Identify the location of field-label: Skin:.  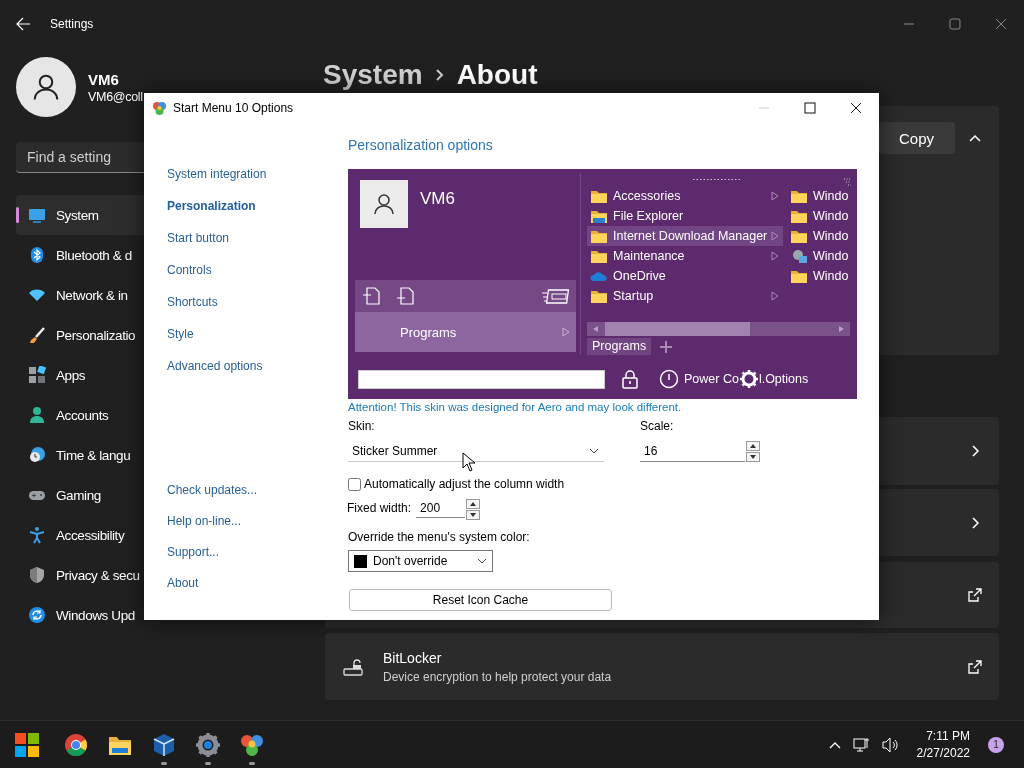
(362, 426).